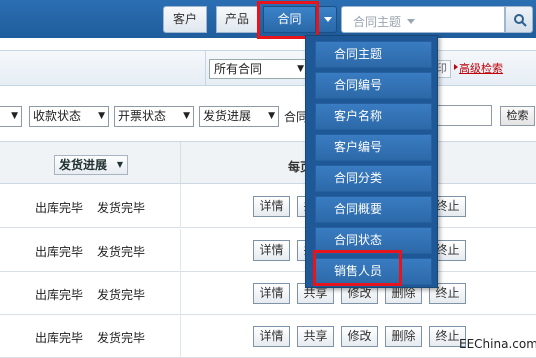 The width and height of the screenshot is (536, 358). I want to click on nav-contract-dropdown-toggle, so click(327, 19).